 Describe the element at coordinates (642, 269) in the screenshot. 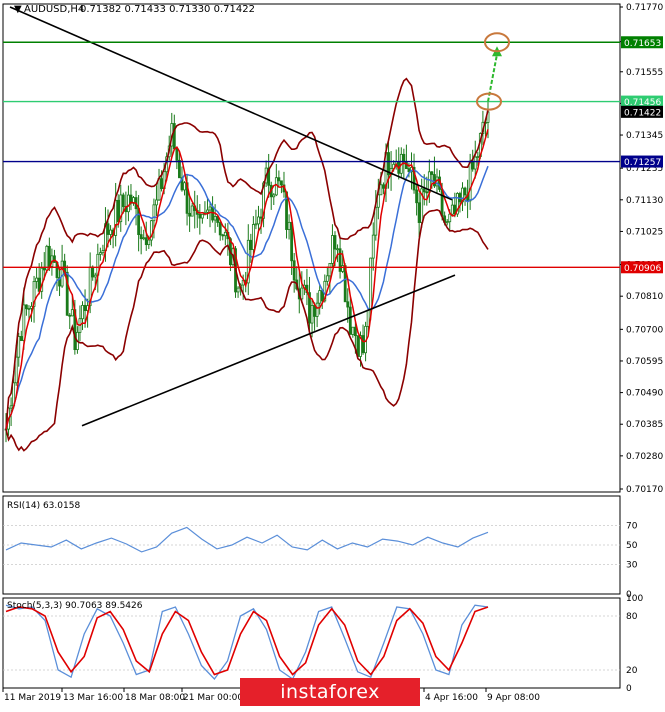

I see `price-level-tag-text: 0.70906` at that location.